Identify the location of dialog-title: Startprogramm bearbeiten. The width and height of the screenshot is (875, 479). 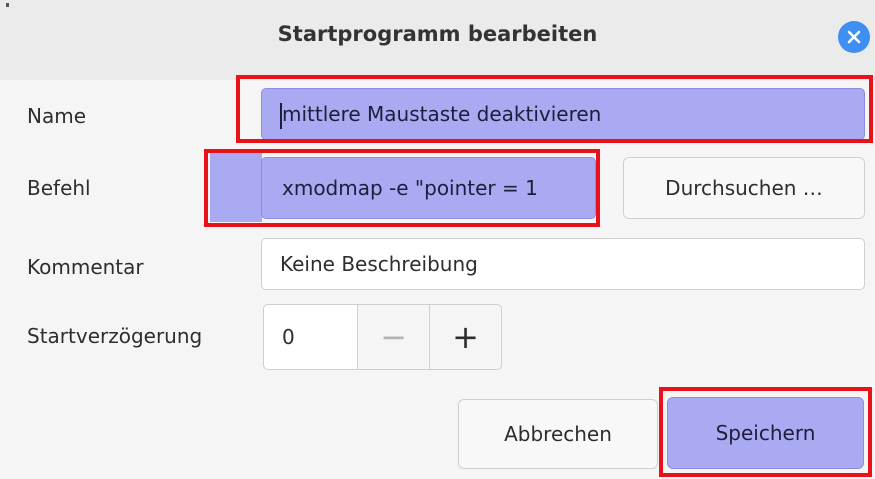
(437, 34).